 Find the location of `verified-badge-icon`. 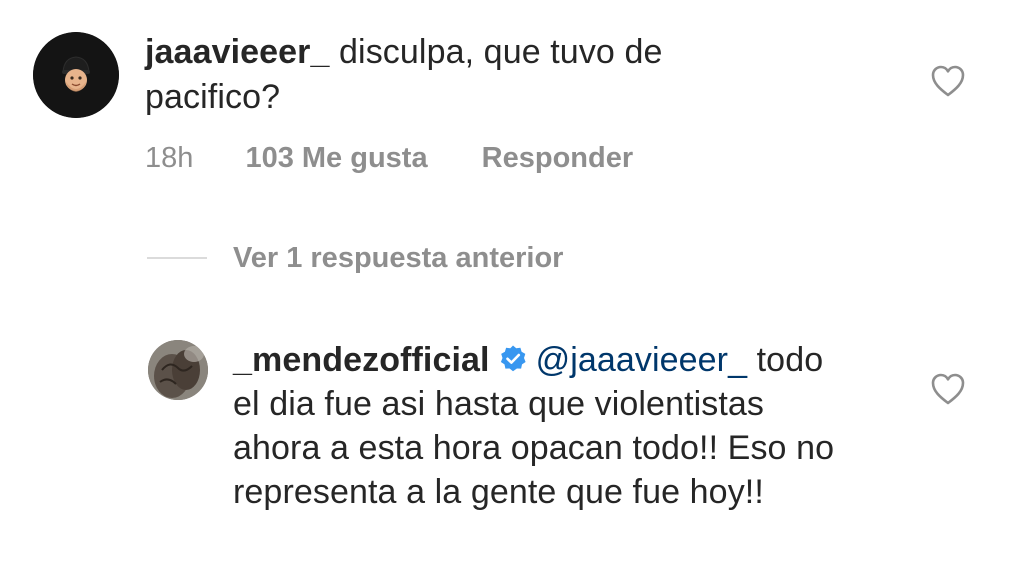

verified-badge-icon is located at coordinates (513, 356).